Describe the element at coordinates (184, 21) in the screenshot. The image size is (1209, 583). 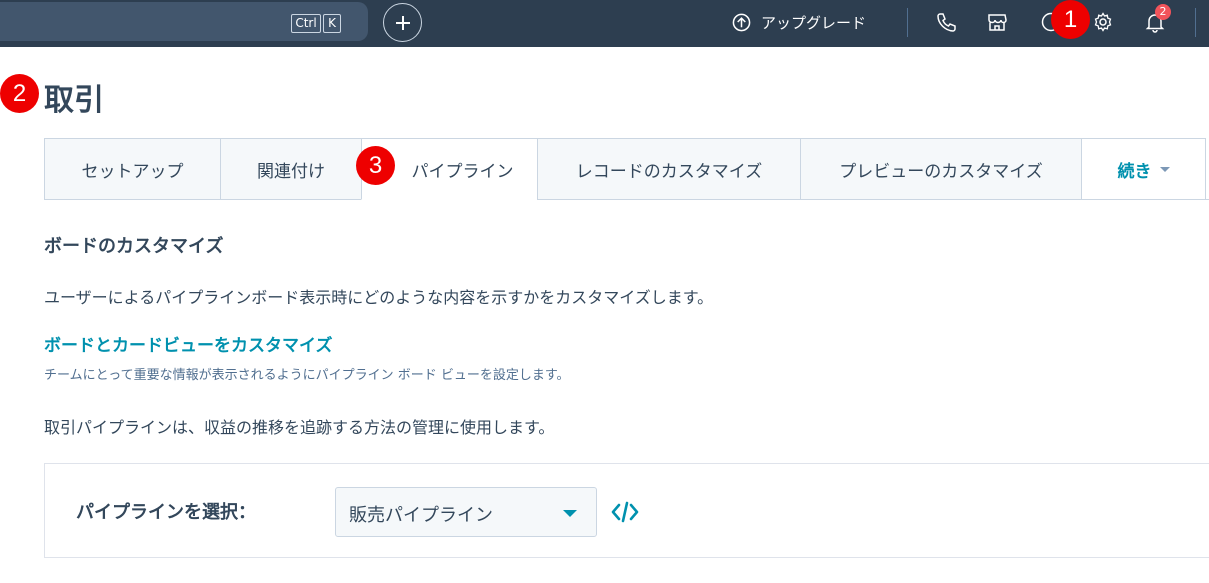
I see `search-bar: Ctrl K` at that location.